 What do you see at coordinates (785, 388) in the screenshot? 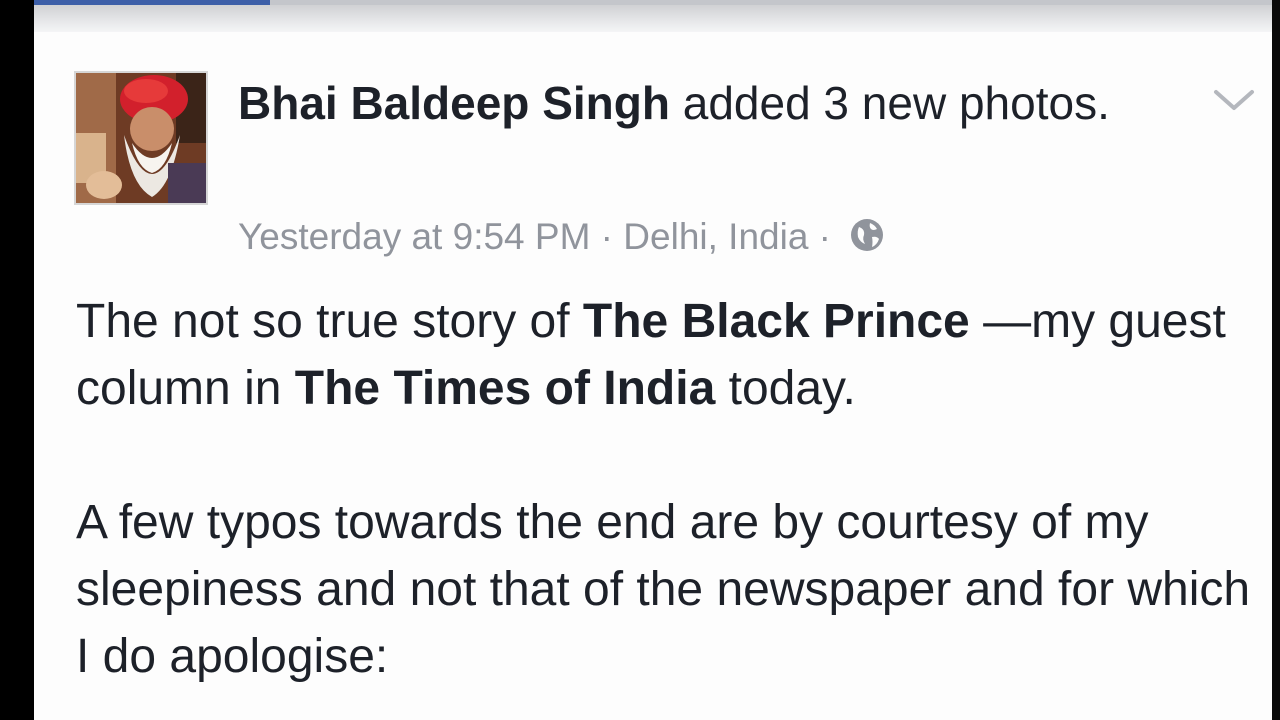
I see `post-text: today.` at bounding box center [785, 388].